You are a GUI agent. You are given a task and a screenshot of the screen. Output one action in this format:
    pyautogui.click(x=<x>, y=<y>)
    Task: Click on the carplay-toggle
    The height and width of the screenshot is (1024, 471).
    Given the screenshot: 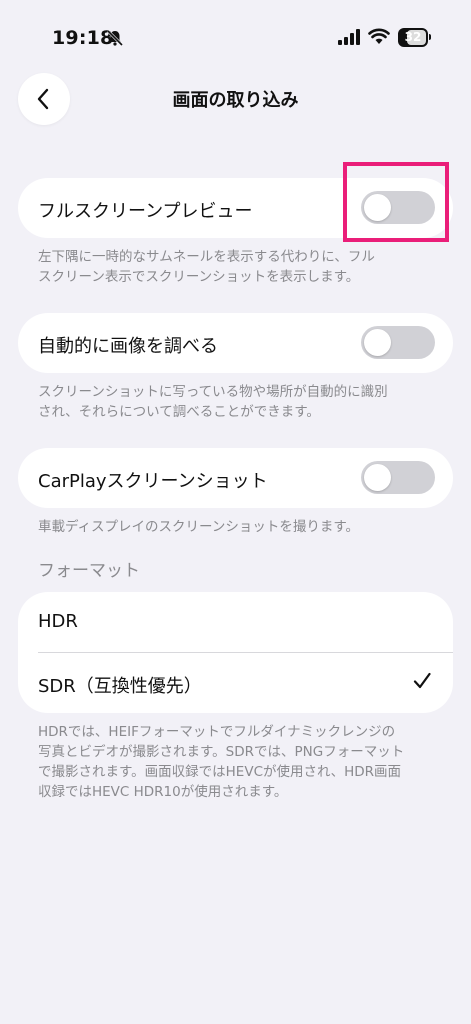 What is the action you would take?
    pyautogui.click(x=398, y=477)
    